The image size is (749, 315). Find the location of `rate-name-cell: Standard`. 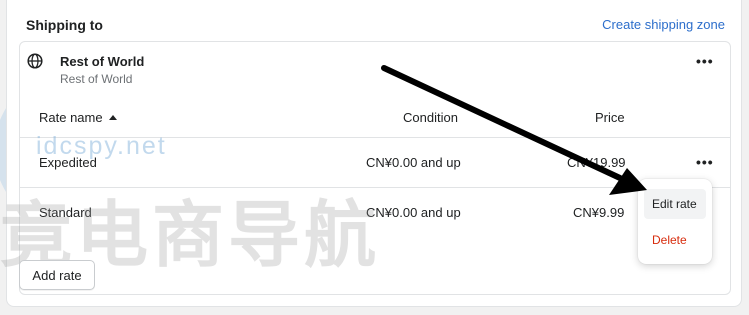

rate-name-cell: Standard is located at coordinates (65, 212).